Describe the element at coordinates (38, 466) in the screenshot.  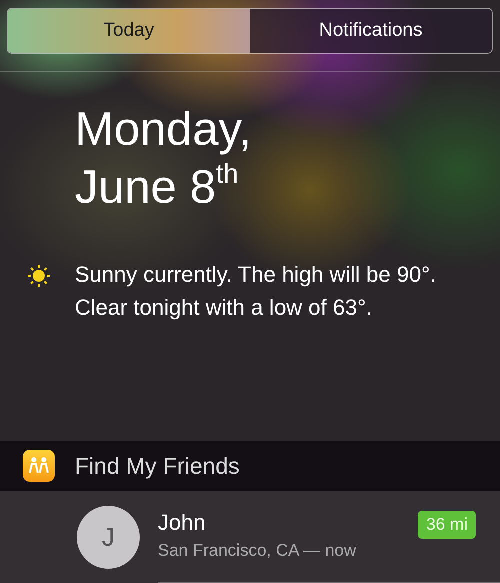
I see `people-app-icon` at that location.